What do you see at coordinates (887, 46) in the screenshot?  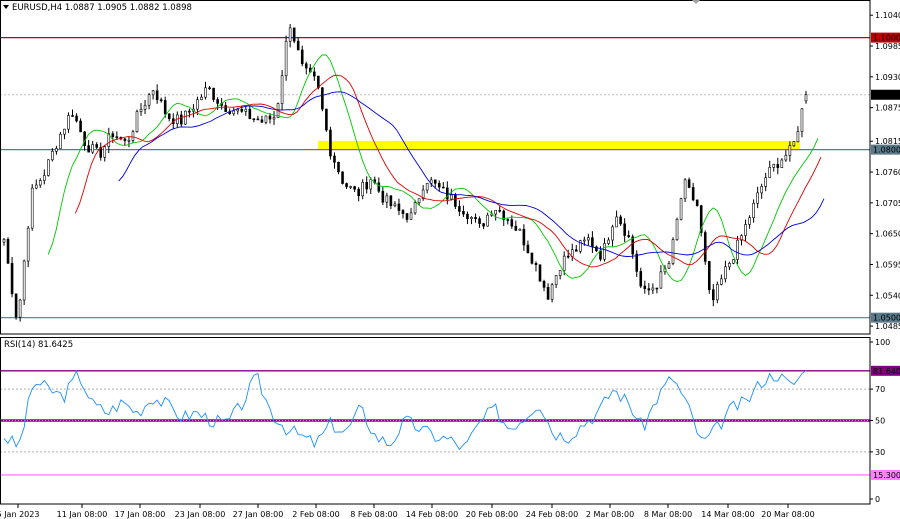 I see `price-axis-label: 1.0985` at bounding box center [887, 46].